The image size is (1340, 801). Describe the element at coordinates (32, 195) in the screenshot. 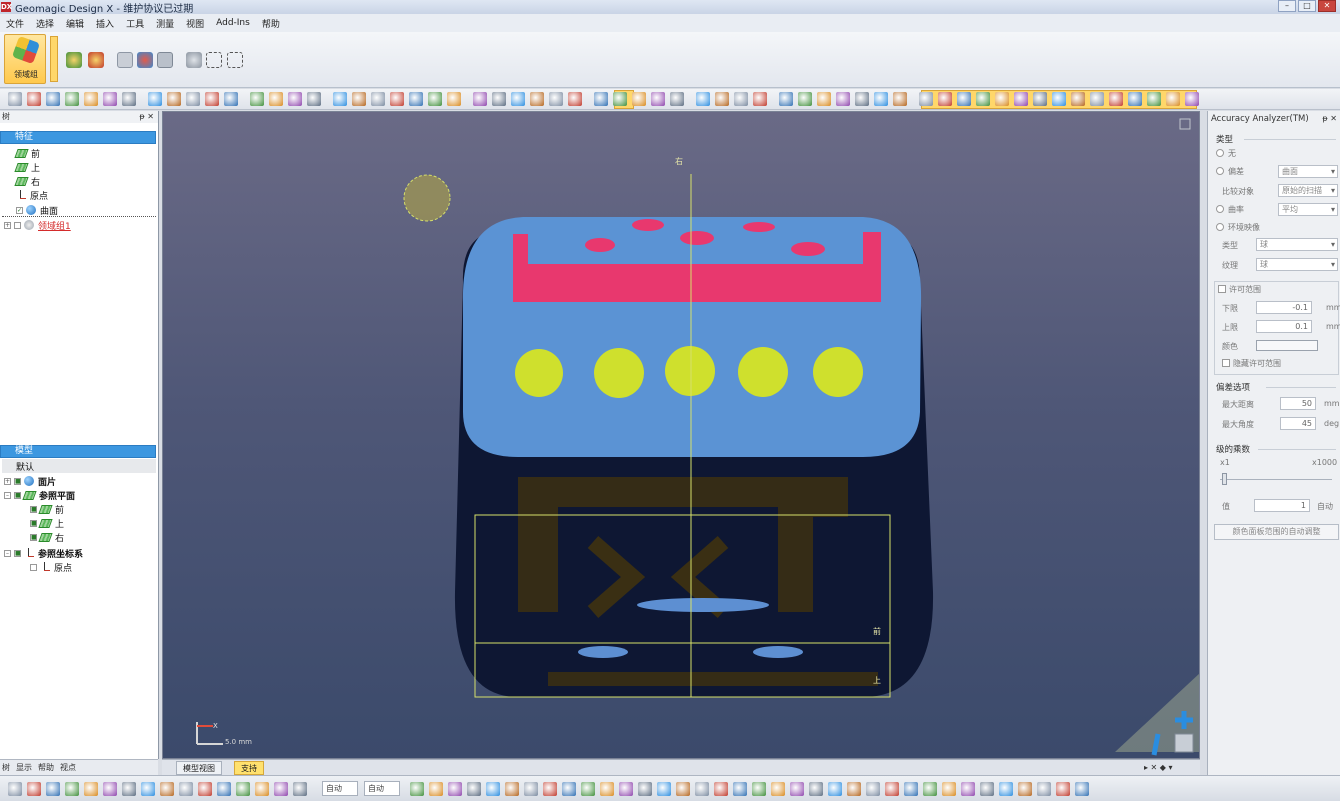

I see `tree-item-origin: 原点` at that location.